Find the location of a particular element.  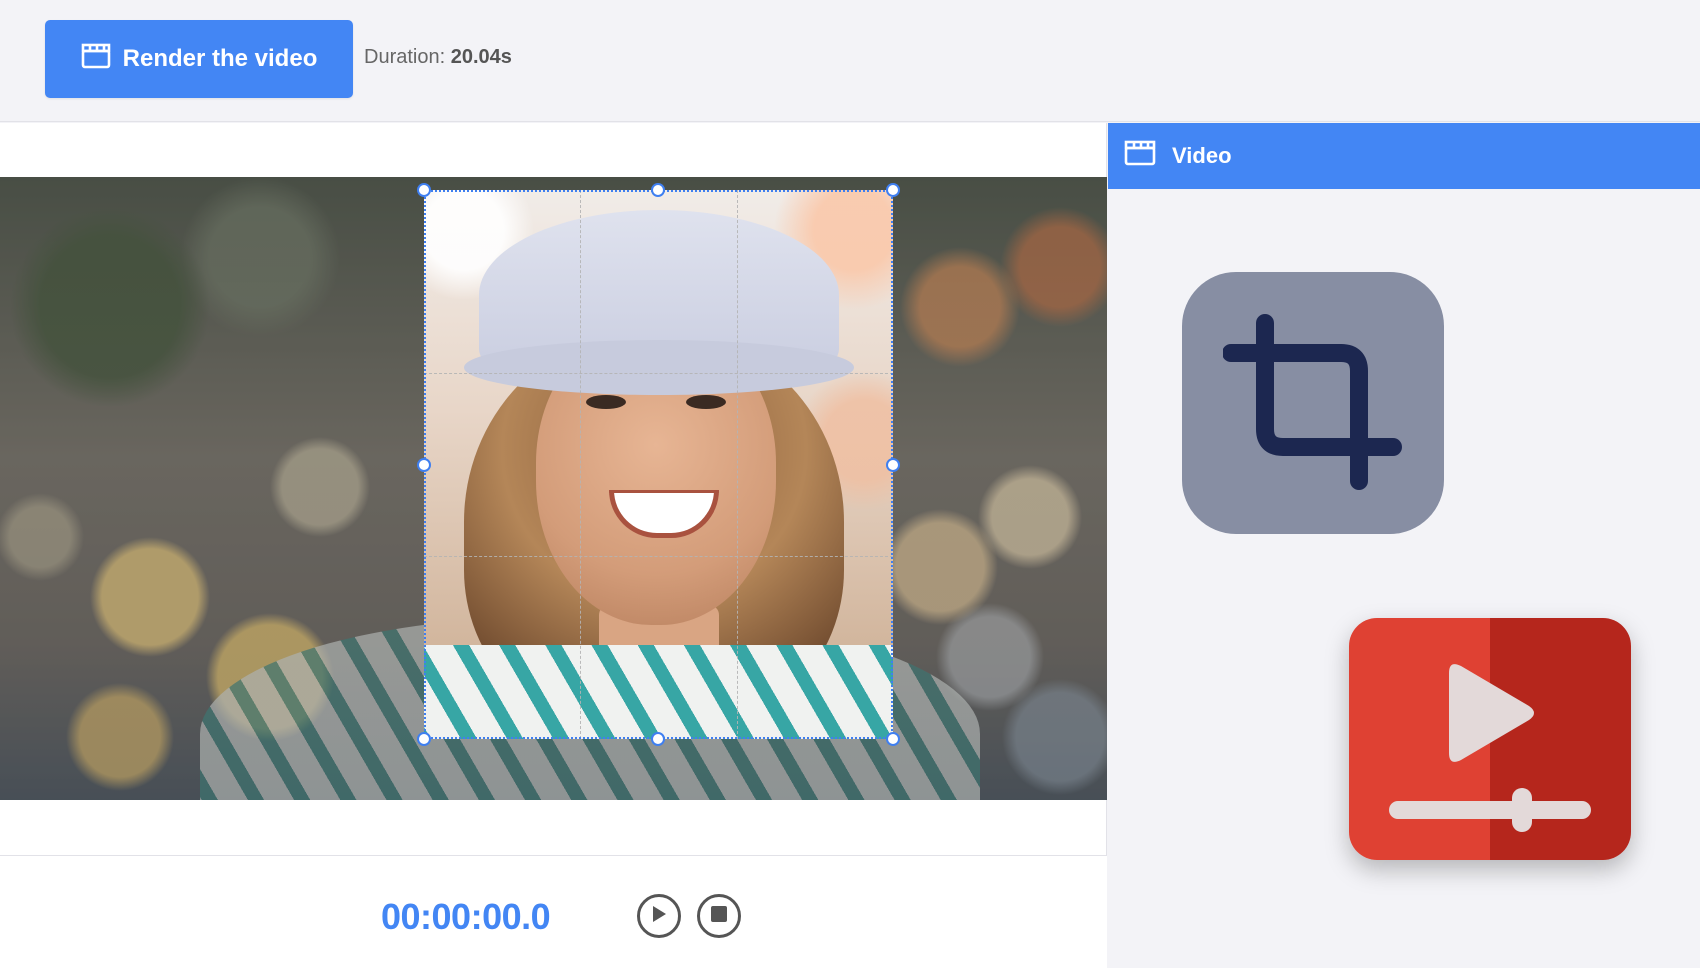

duration-readout: Duration: 20.04s is located at coordinates (438, 57).